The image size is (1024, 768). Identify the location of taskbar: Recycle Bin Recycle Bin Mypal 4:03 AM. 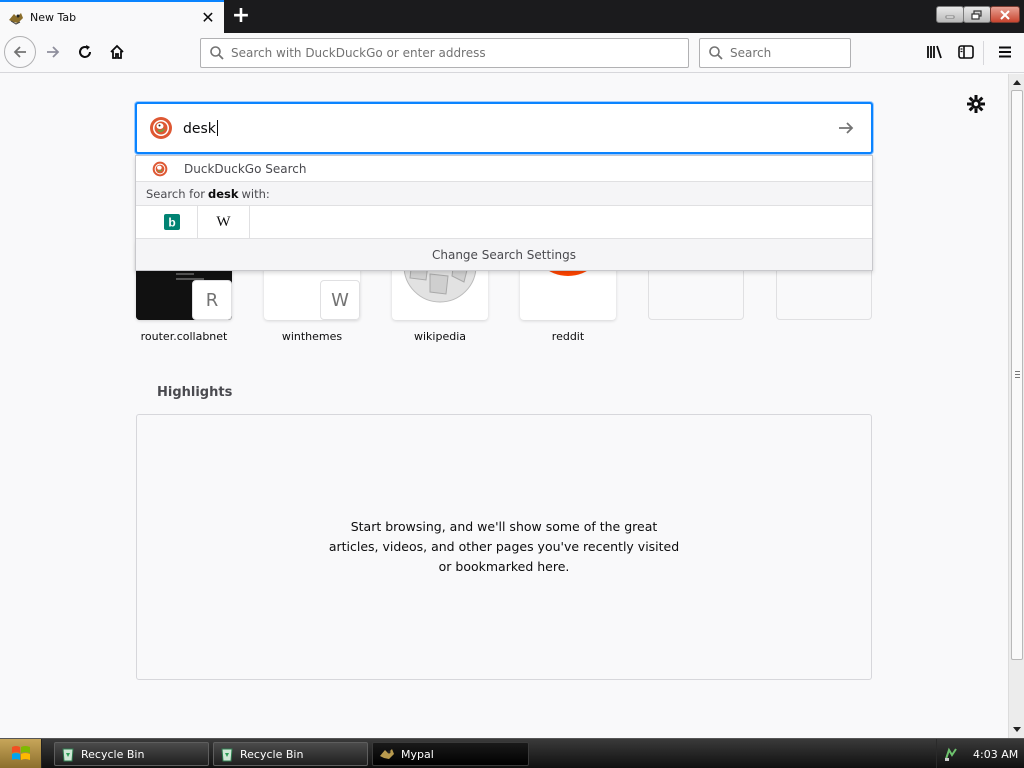
(512, 753).